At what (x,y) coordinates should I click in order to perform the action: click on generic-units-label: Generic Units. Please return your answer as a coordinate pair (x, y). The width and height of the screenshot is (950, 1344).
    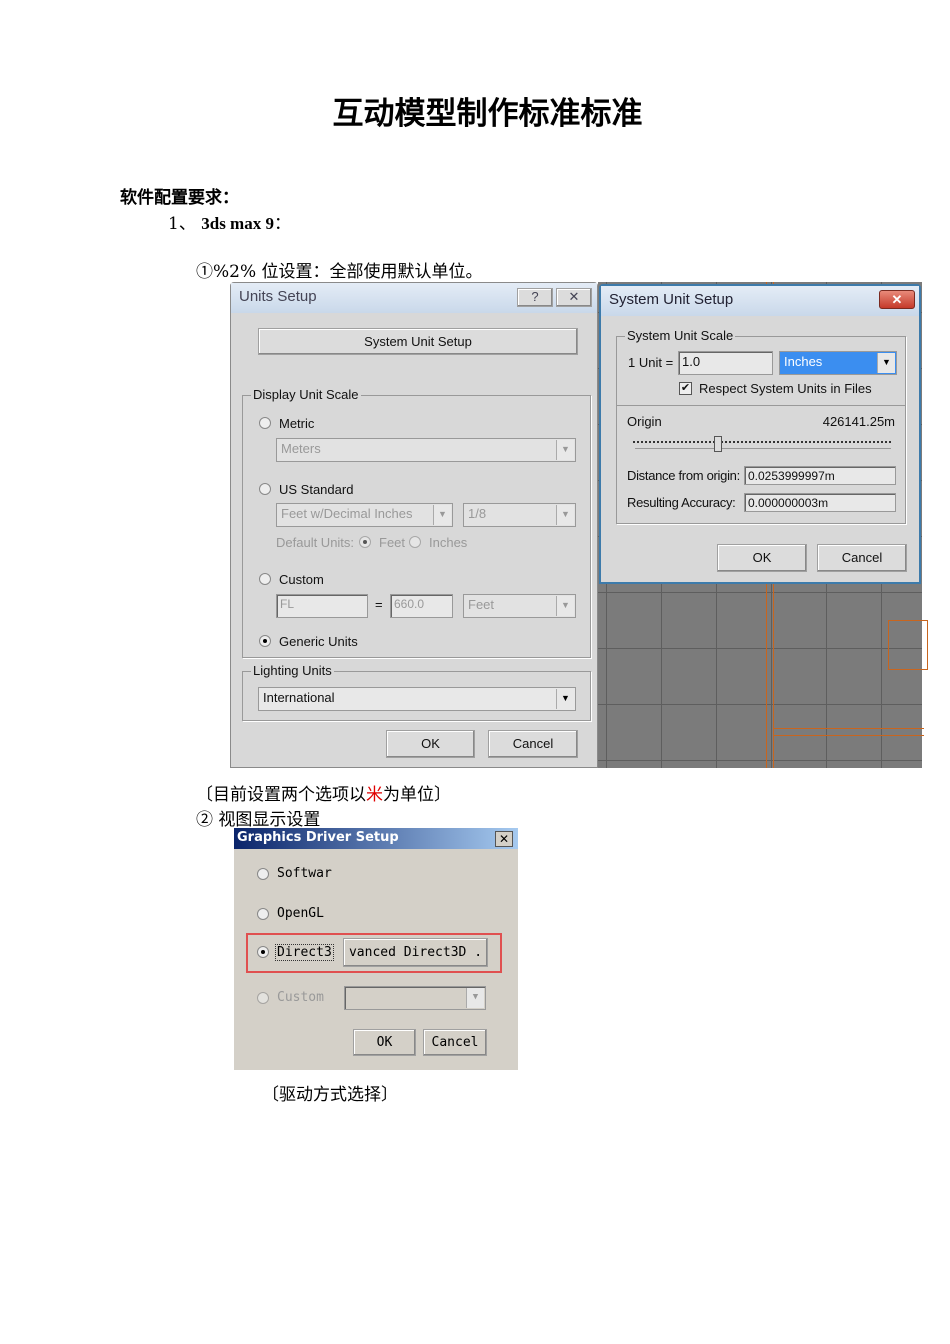
    Looking at the image, I should click on (318, 641).